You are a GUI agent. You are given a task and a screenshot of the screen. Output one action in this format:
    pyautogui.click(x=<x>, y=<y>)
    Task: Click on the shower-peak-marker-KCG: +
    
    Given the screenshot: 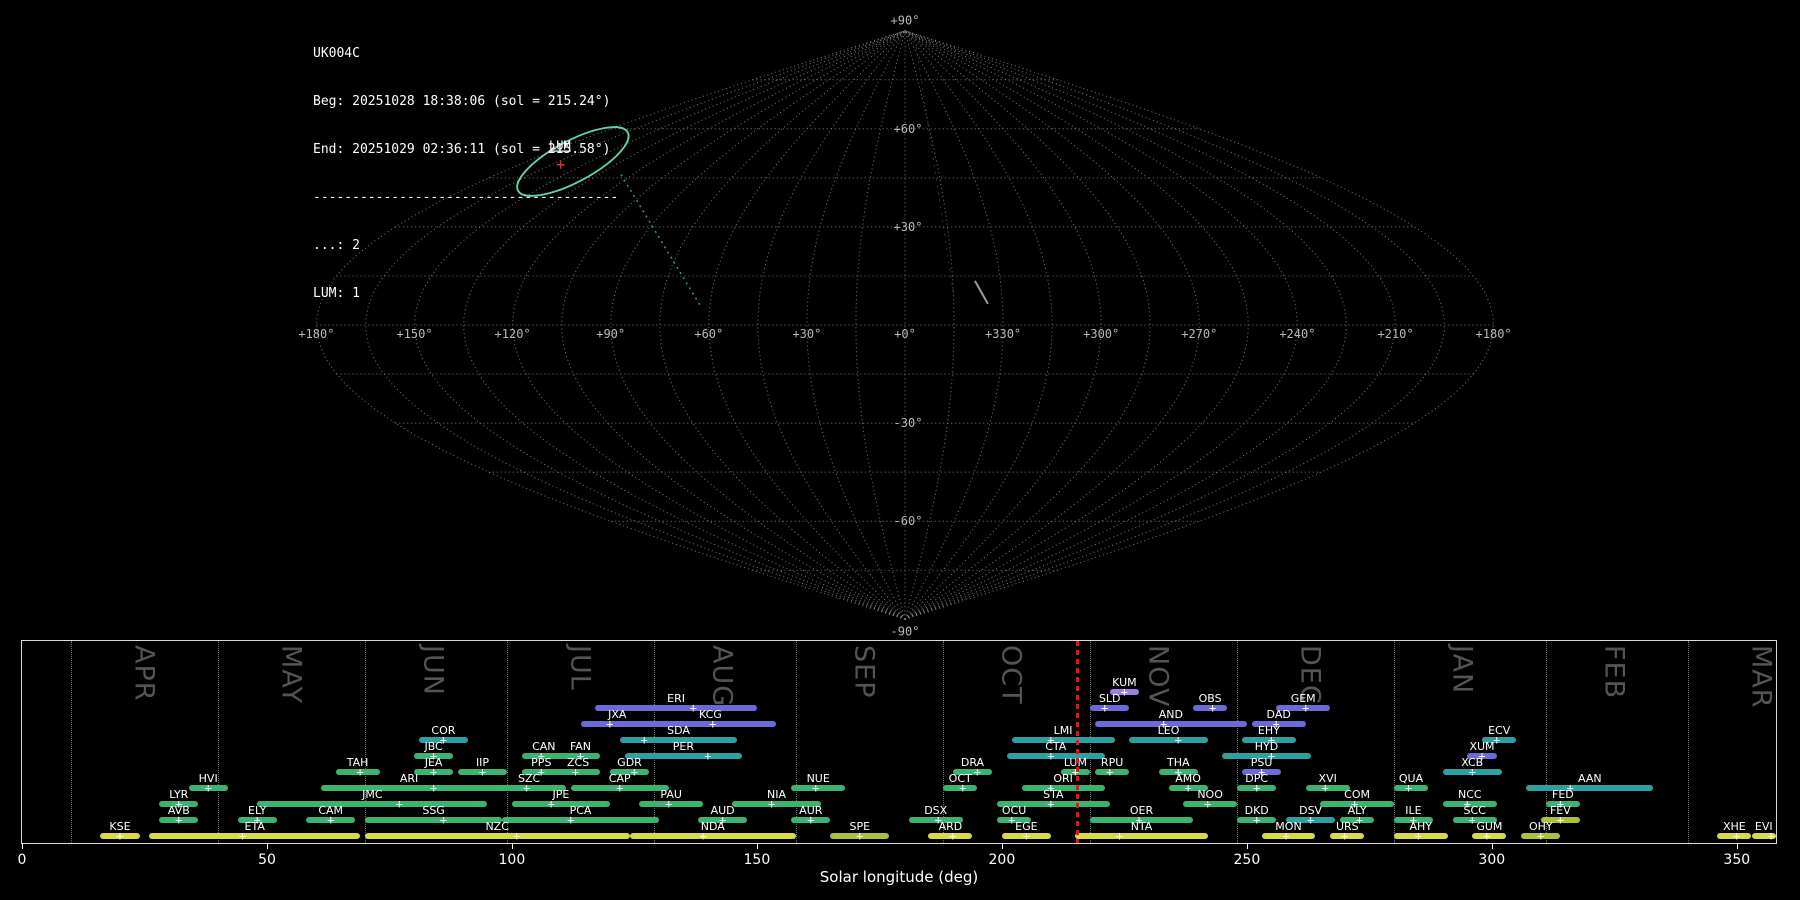 What is the action you would take?
    pyautogui.click(x=713, y=724)
    